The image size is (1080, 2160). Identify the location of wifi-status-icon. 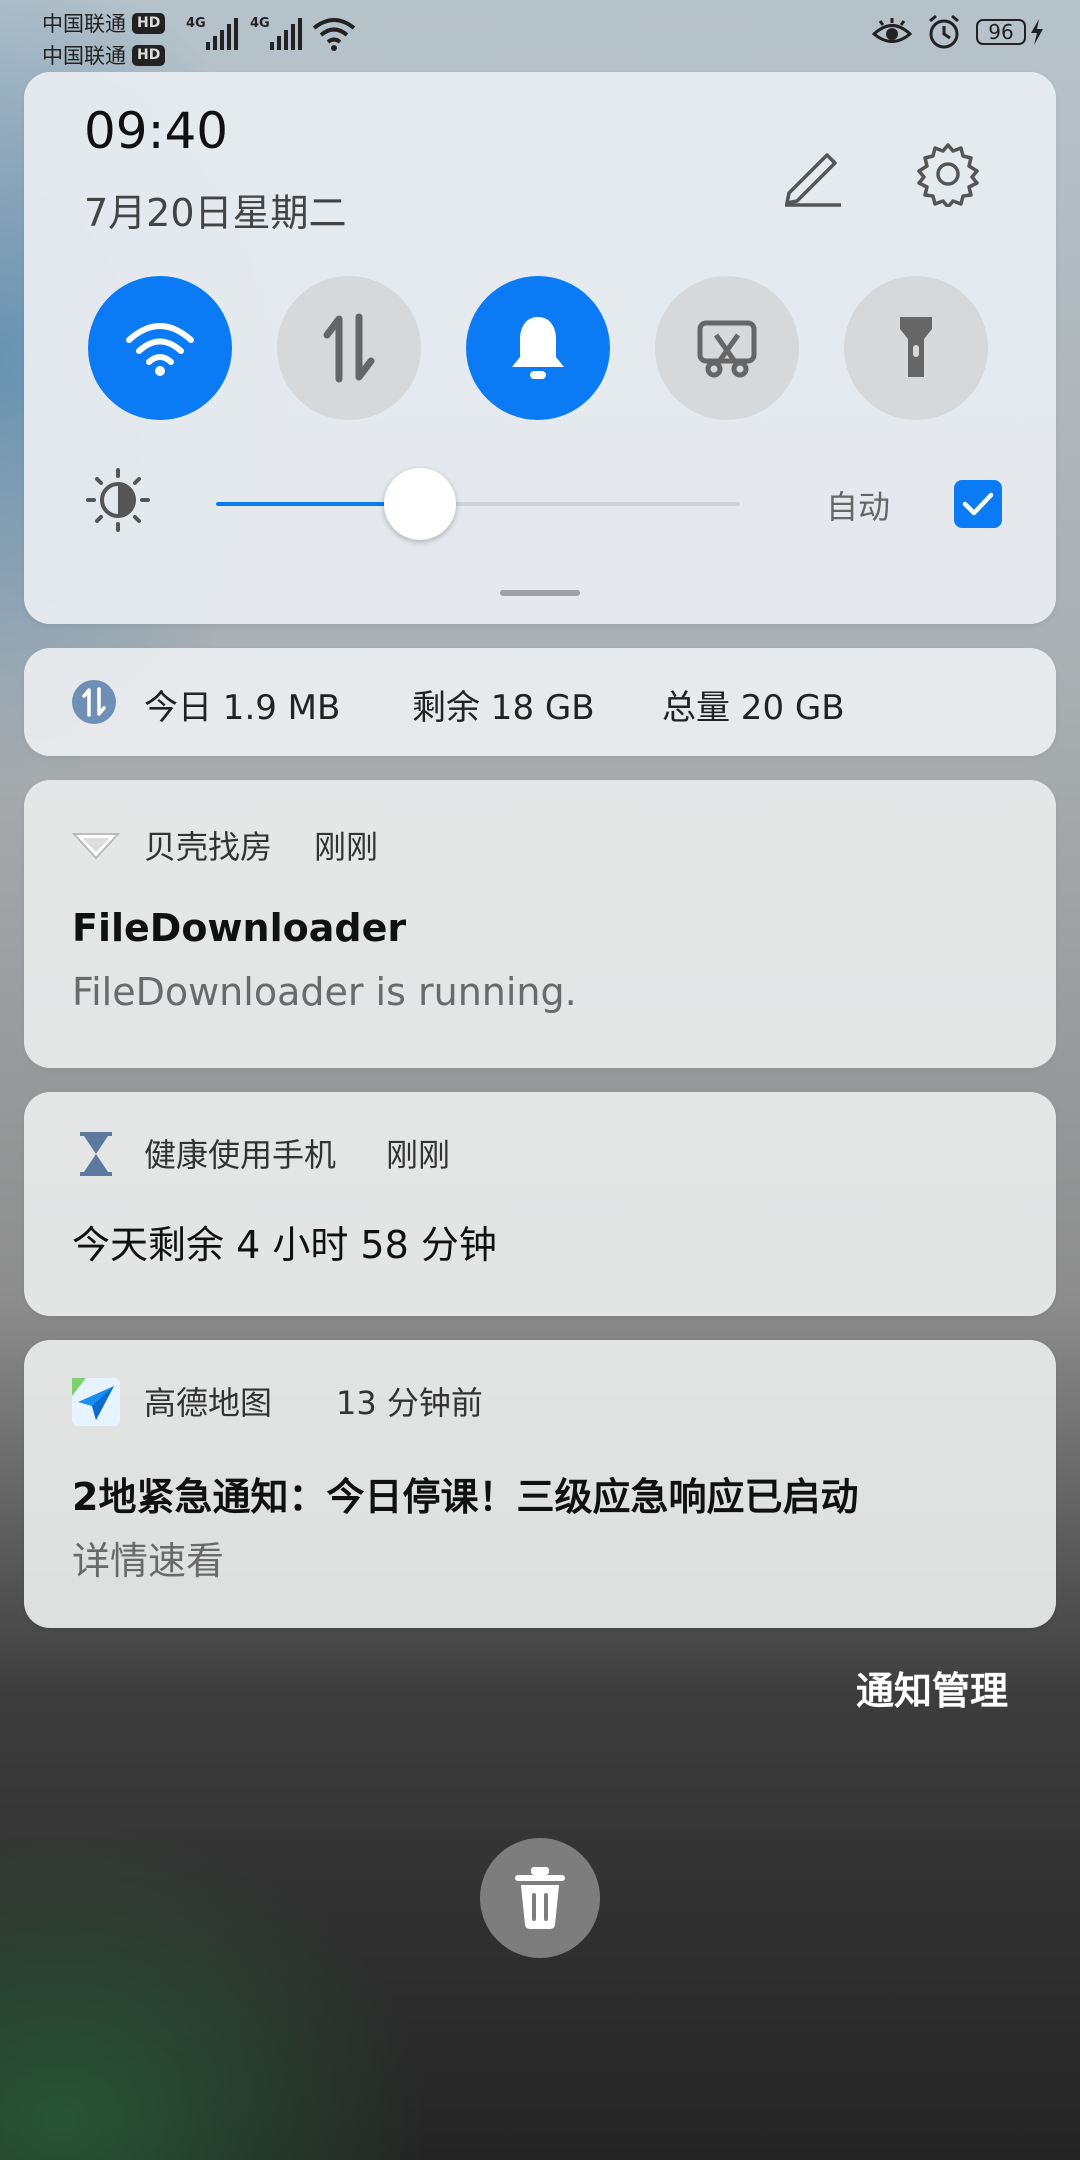
(334, 36).